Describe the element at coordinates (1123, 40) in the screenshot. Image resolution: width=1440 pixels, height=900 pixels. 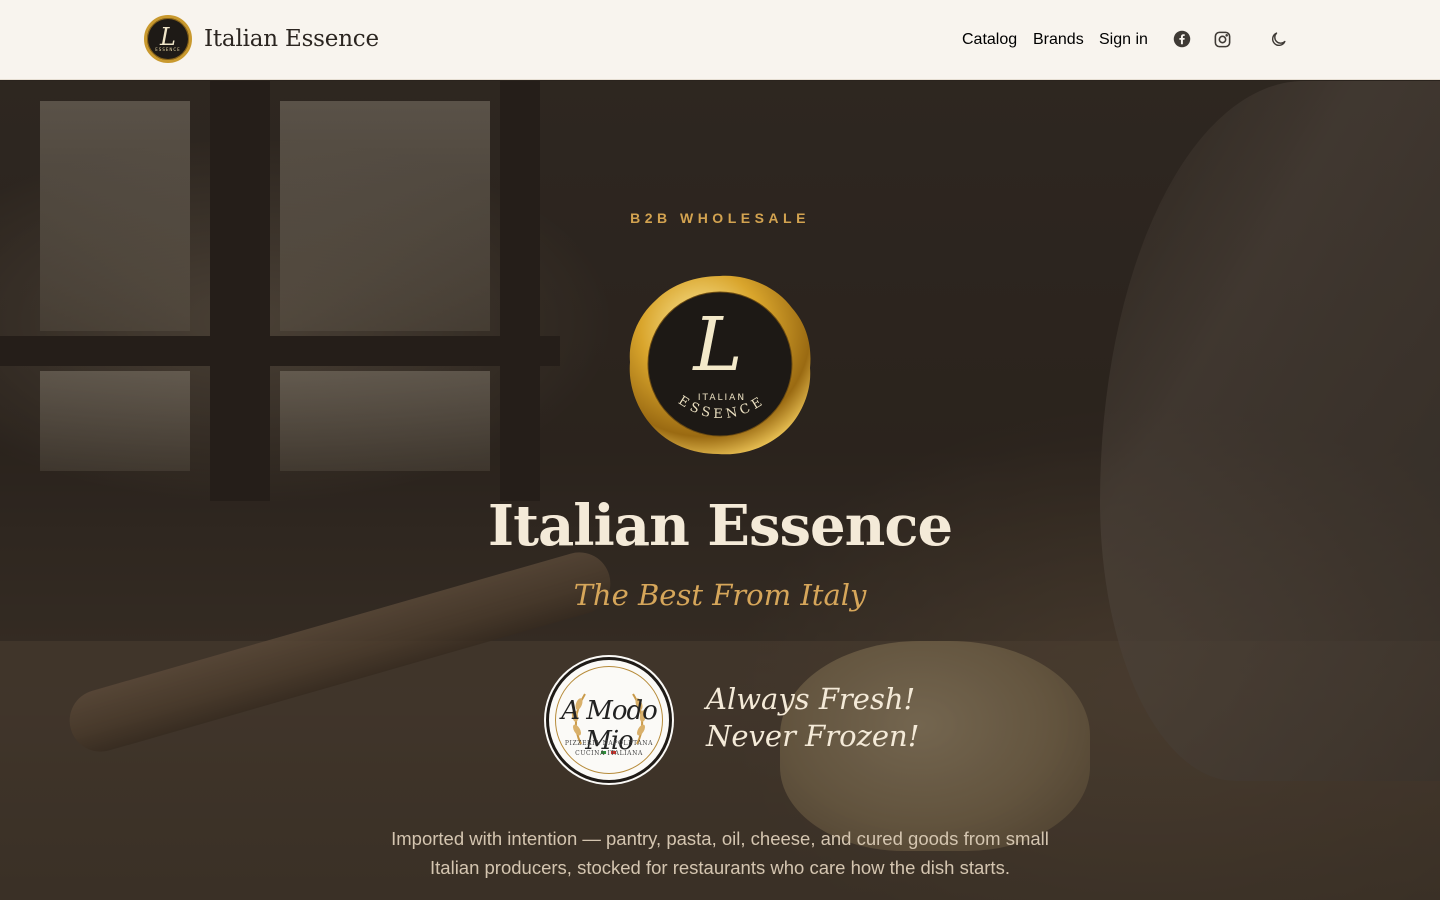
I see `nav-sign-in-link: Sign in` at that location.